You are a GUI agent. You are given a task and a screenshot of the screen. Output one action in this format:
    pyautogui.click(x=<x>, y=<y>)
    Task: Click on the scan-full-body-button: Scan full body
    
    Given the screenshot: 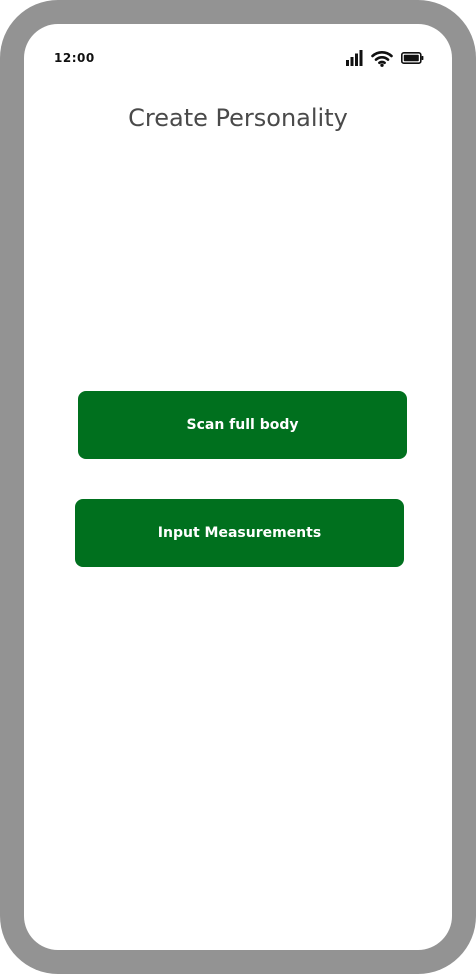 What is the action you would take?
    pyautogui.click(x=242, y=425)
    